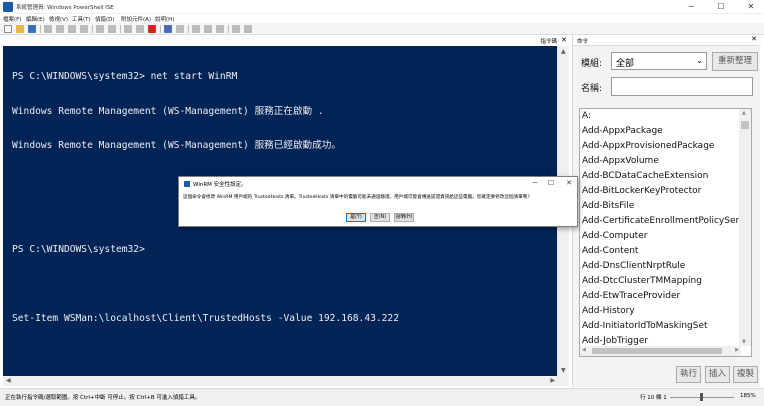 The width and height of the screenshot is (764, 406). Describe the element at coordinates (356, 217) in the screenshot. I see `yes-button: 是(Y)` at that location.